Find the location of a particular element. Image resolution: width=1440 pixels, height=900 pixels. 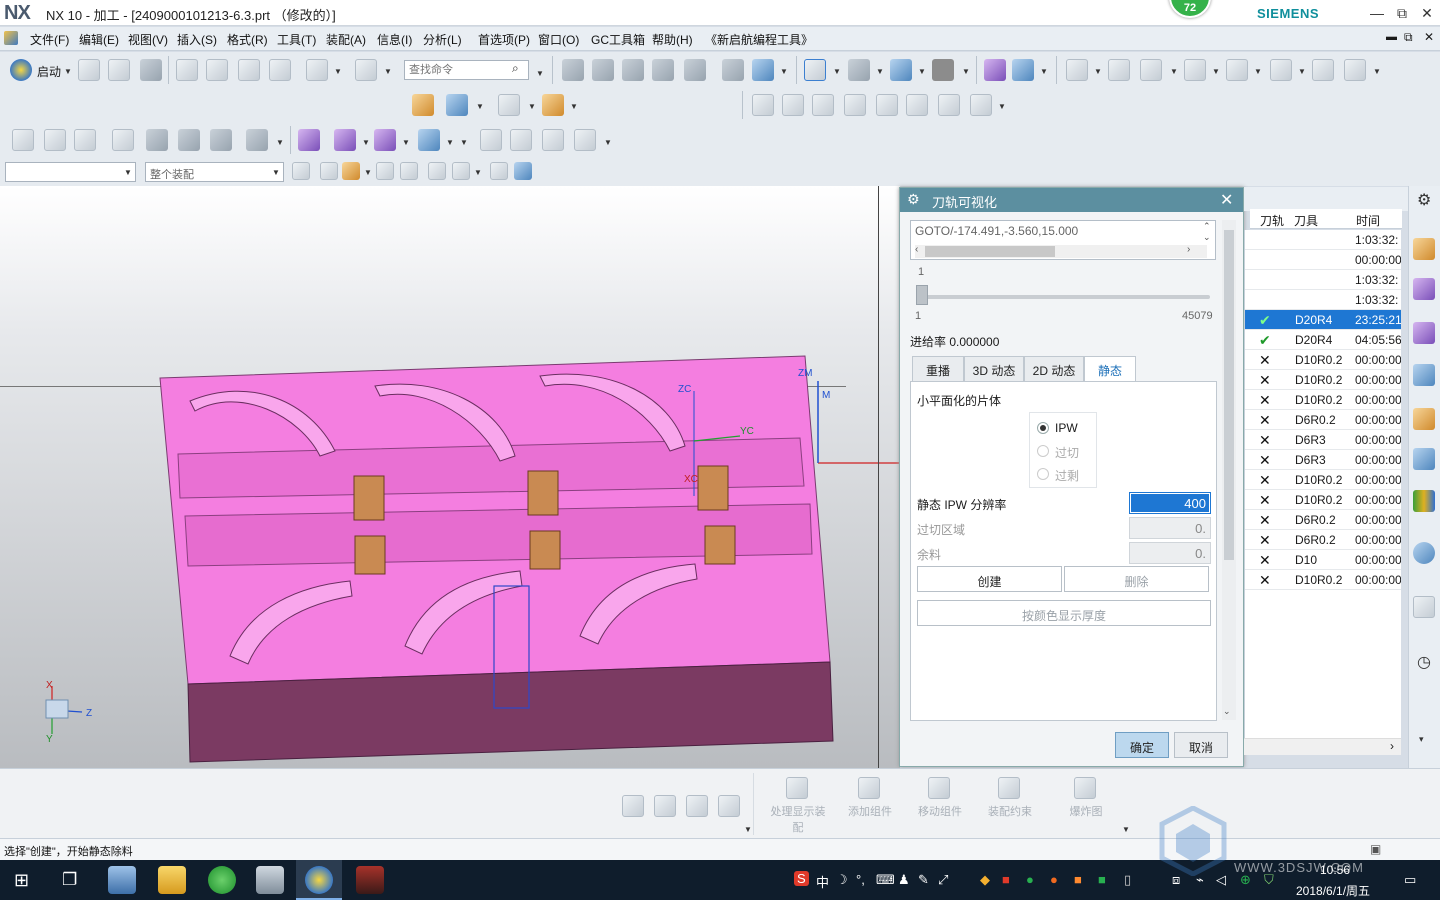

menu-app-icon is located at coordinates (11, 38).